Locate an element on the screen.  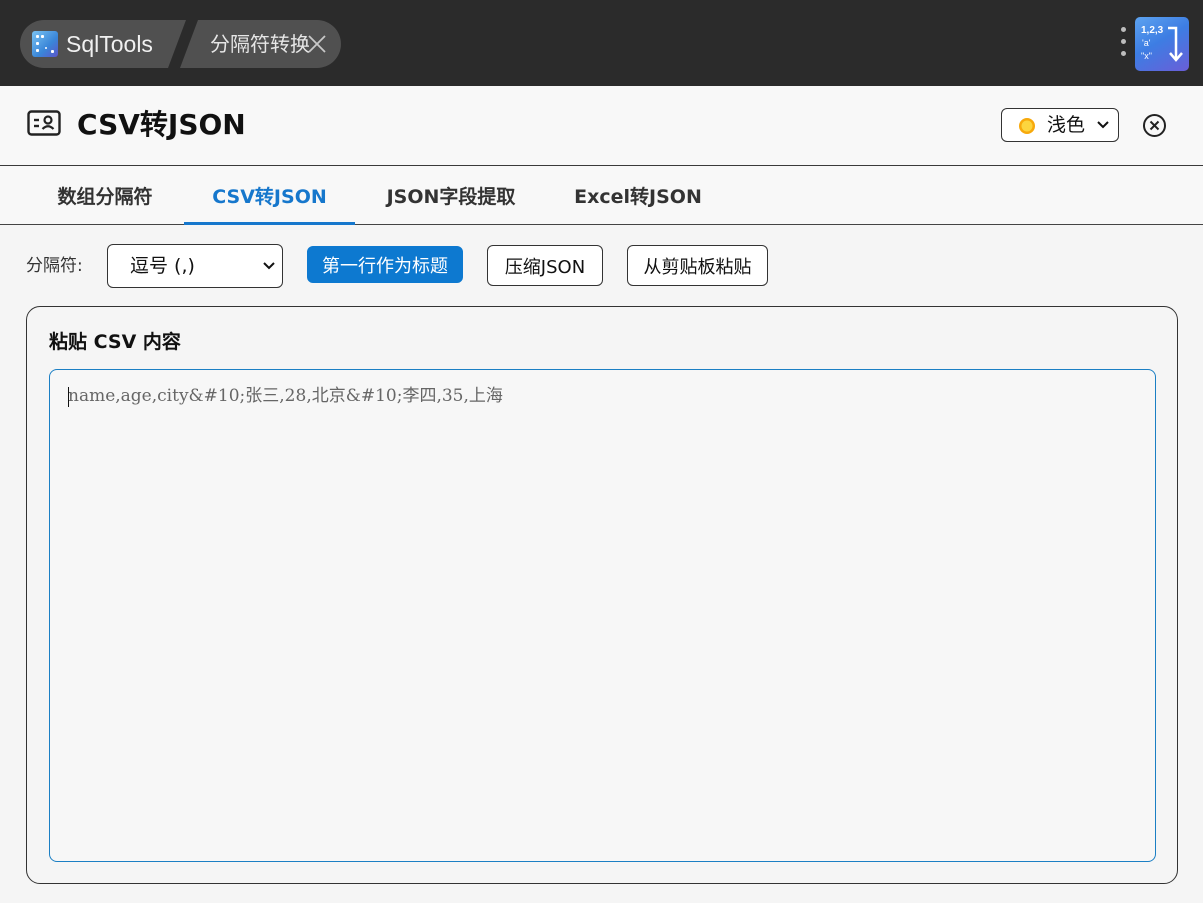
current-tab-title: 分隔符转换 is located at coordinates (260, 44).